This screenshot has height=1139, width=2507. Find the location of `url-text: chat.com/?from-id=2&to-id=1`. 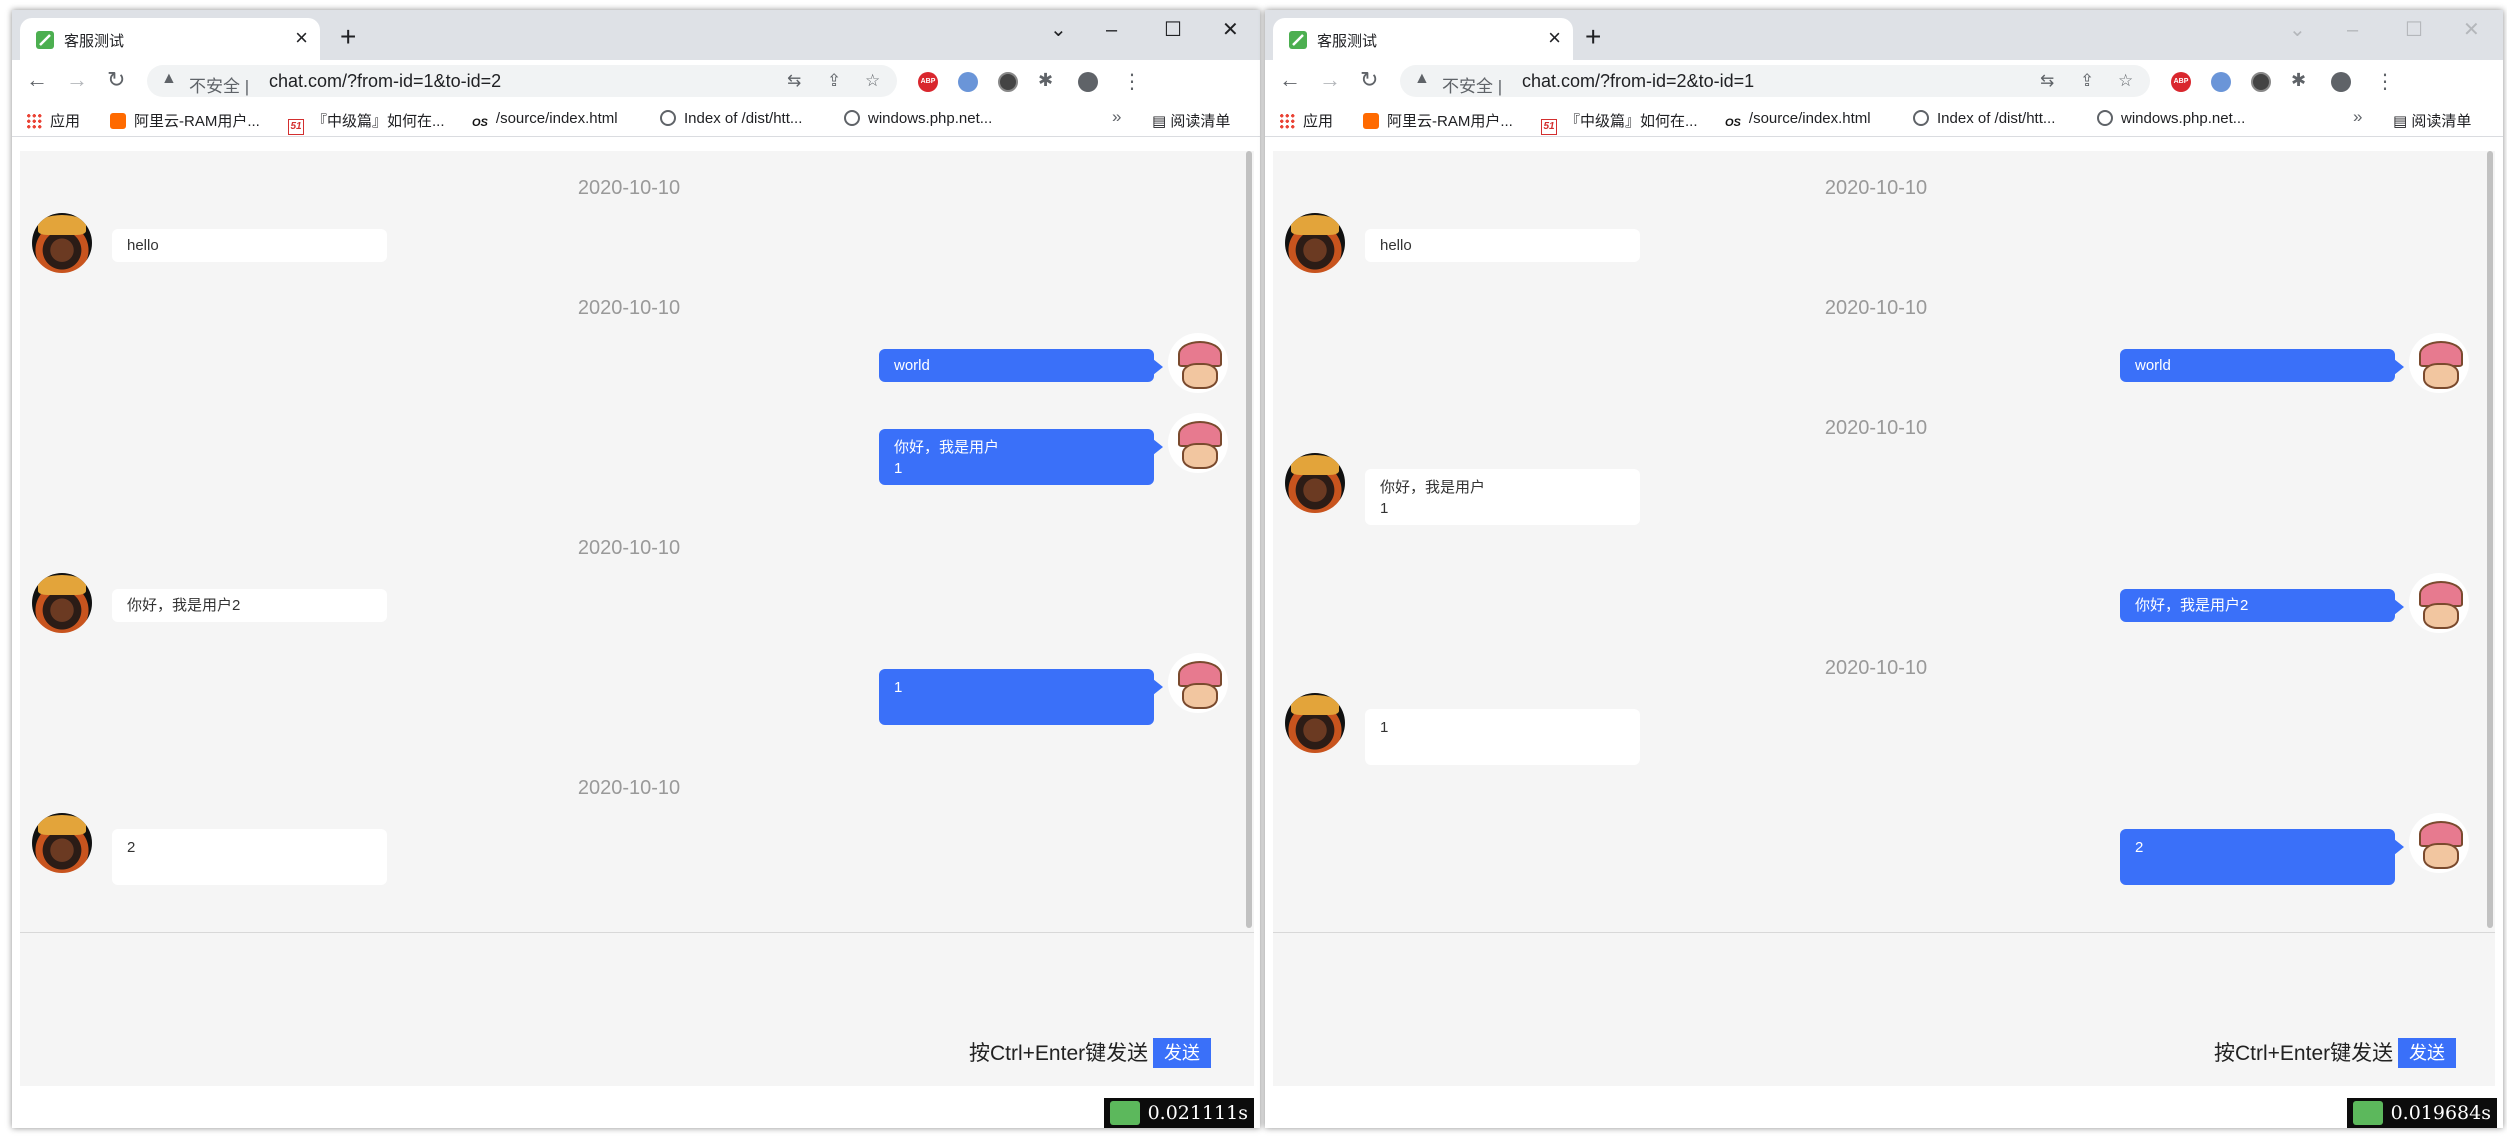

url-text: chat.com/?from-id=2&to-id=1 is located at coordinates (1638, 81).